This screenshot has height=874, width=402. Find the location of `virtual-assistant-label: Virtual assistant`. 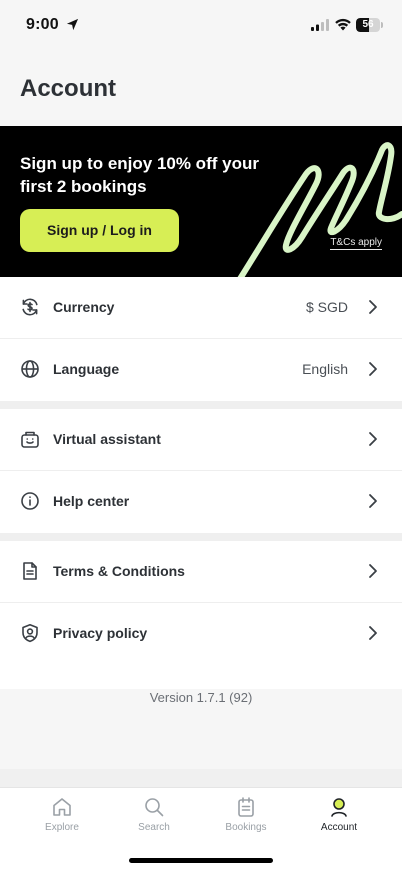

virtual-assistant-label: Virtual assistant is located at coordinates (107, 439).